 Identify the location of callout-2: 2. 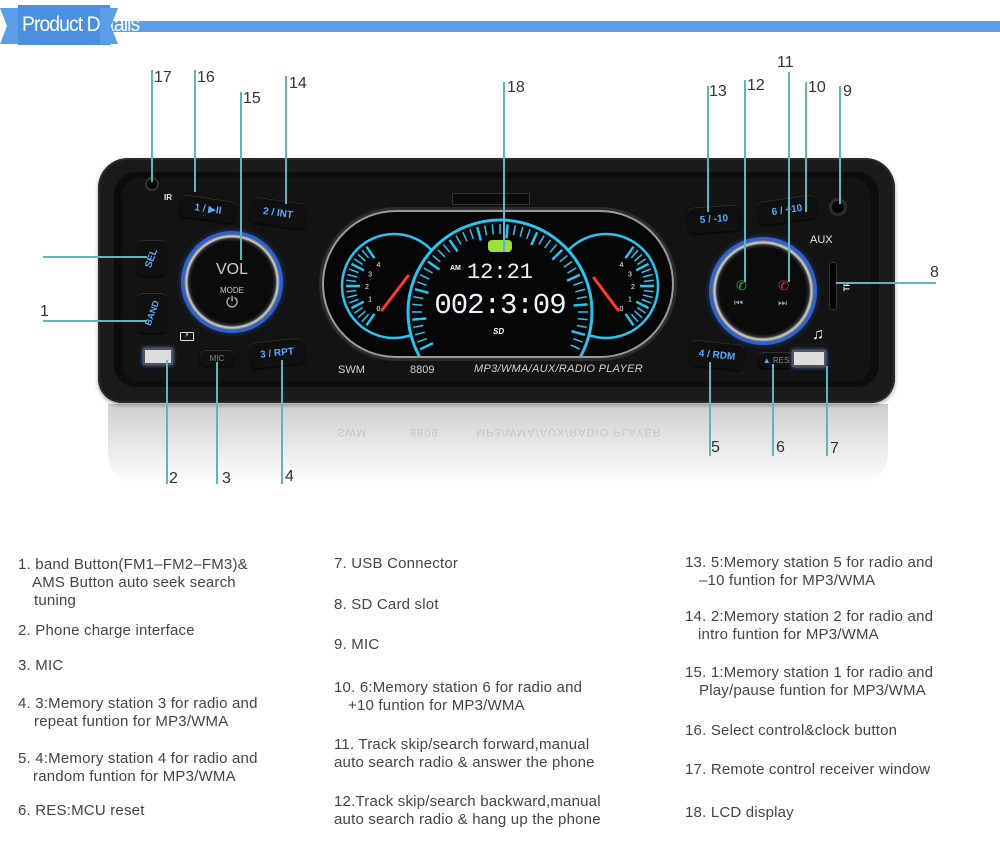
(173, 478).